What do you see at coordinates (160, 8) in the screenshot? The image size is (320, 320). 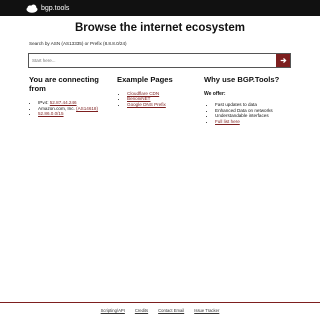 I see `top-navbar: bgp.tools` at bounding box center [160, 8].